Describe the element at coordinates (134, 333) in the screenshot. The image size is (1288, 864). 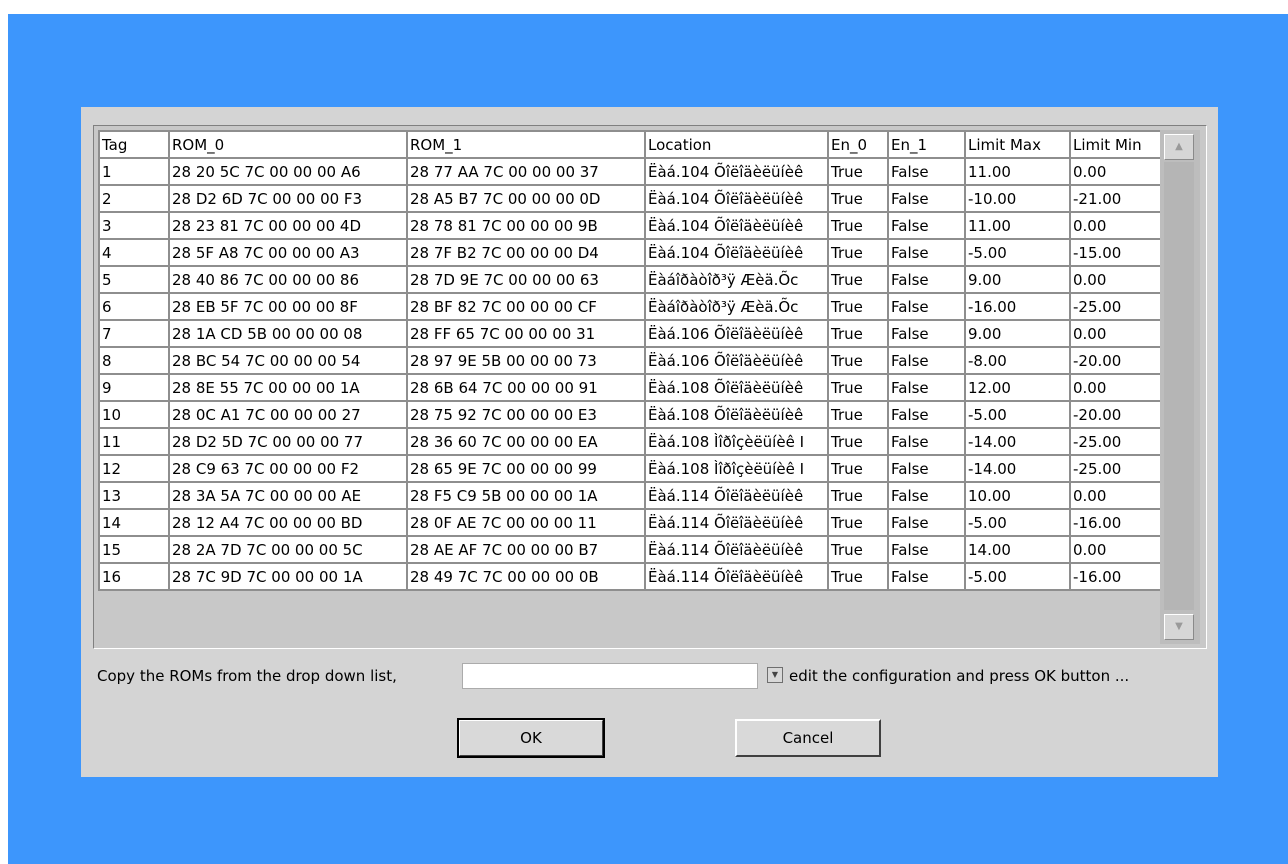
I see `cell-tag: 7` at that location.